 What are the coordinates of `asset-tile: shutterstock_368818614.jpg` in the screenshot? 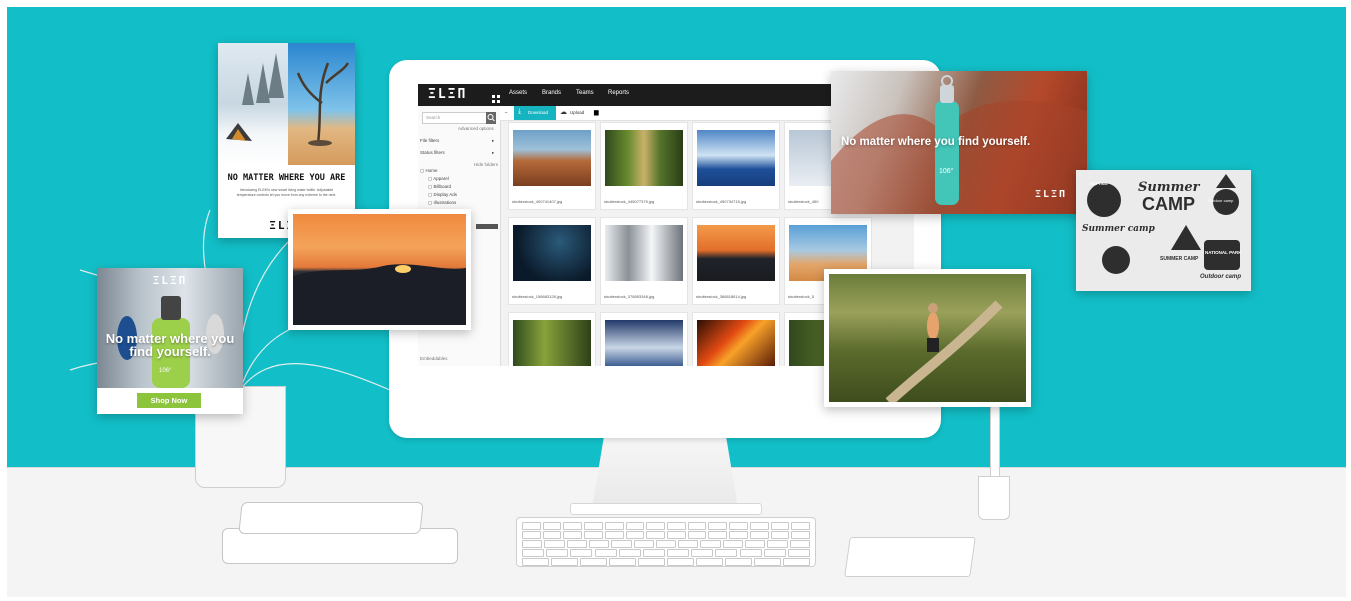 It's located at (736, 261).